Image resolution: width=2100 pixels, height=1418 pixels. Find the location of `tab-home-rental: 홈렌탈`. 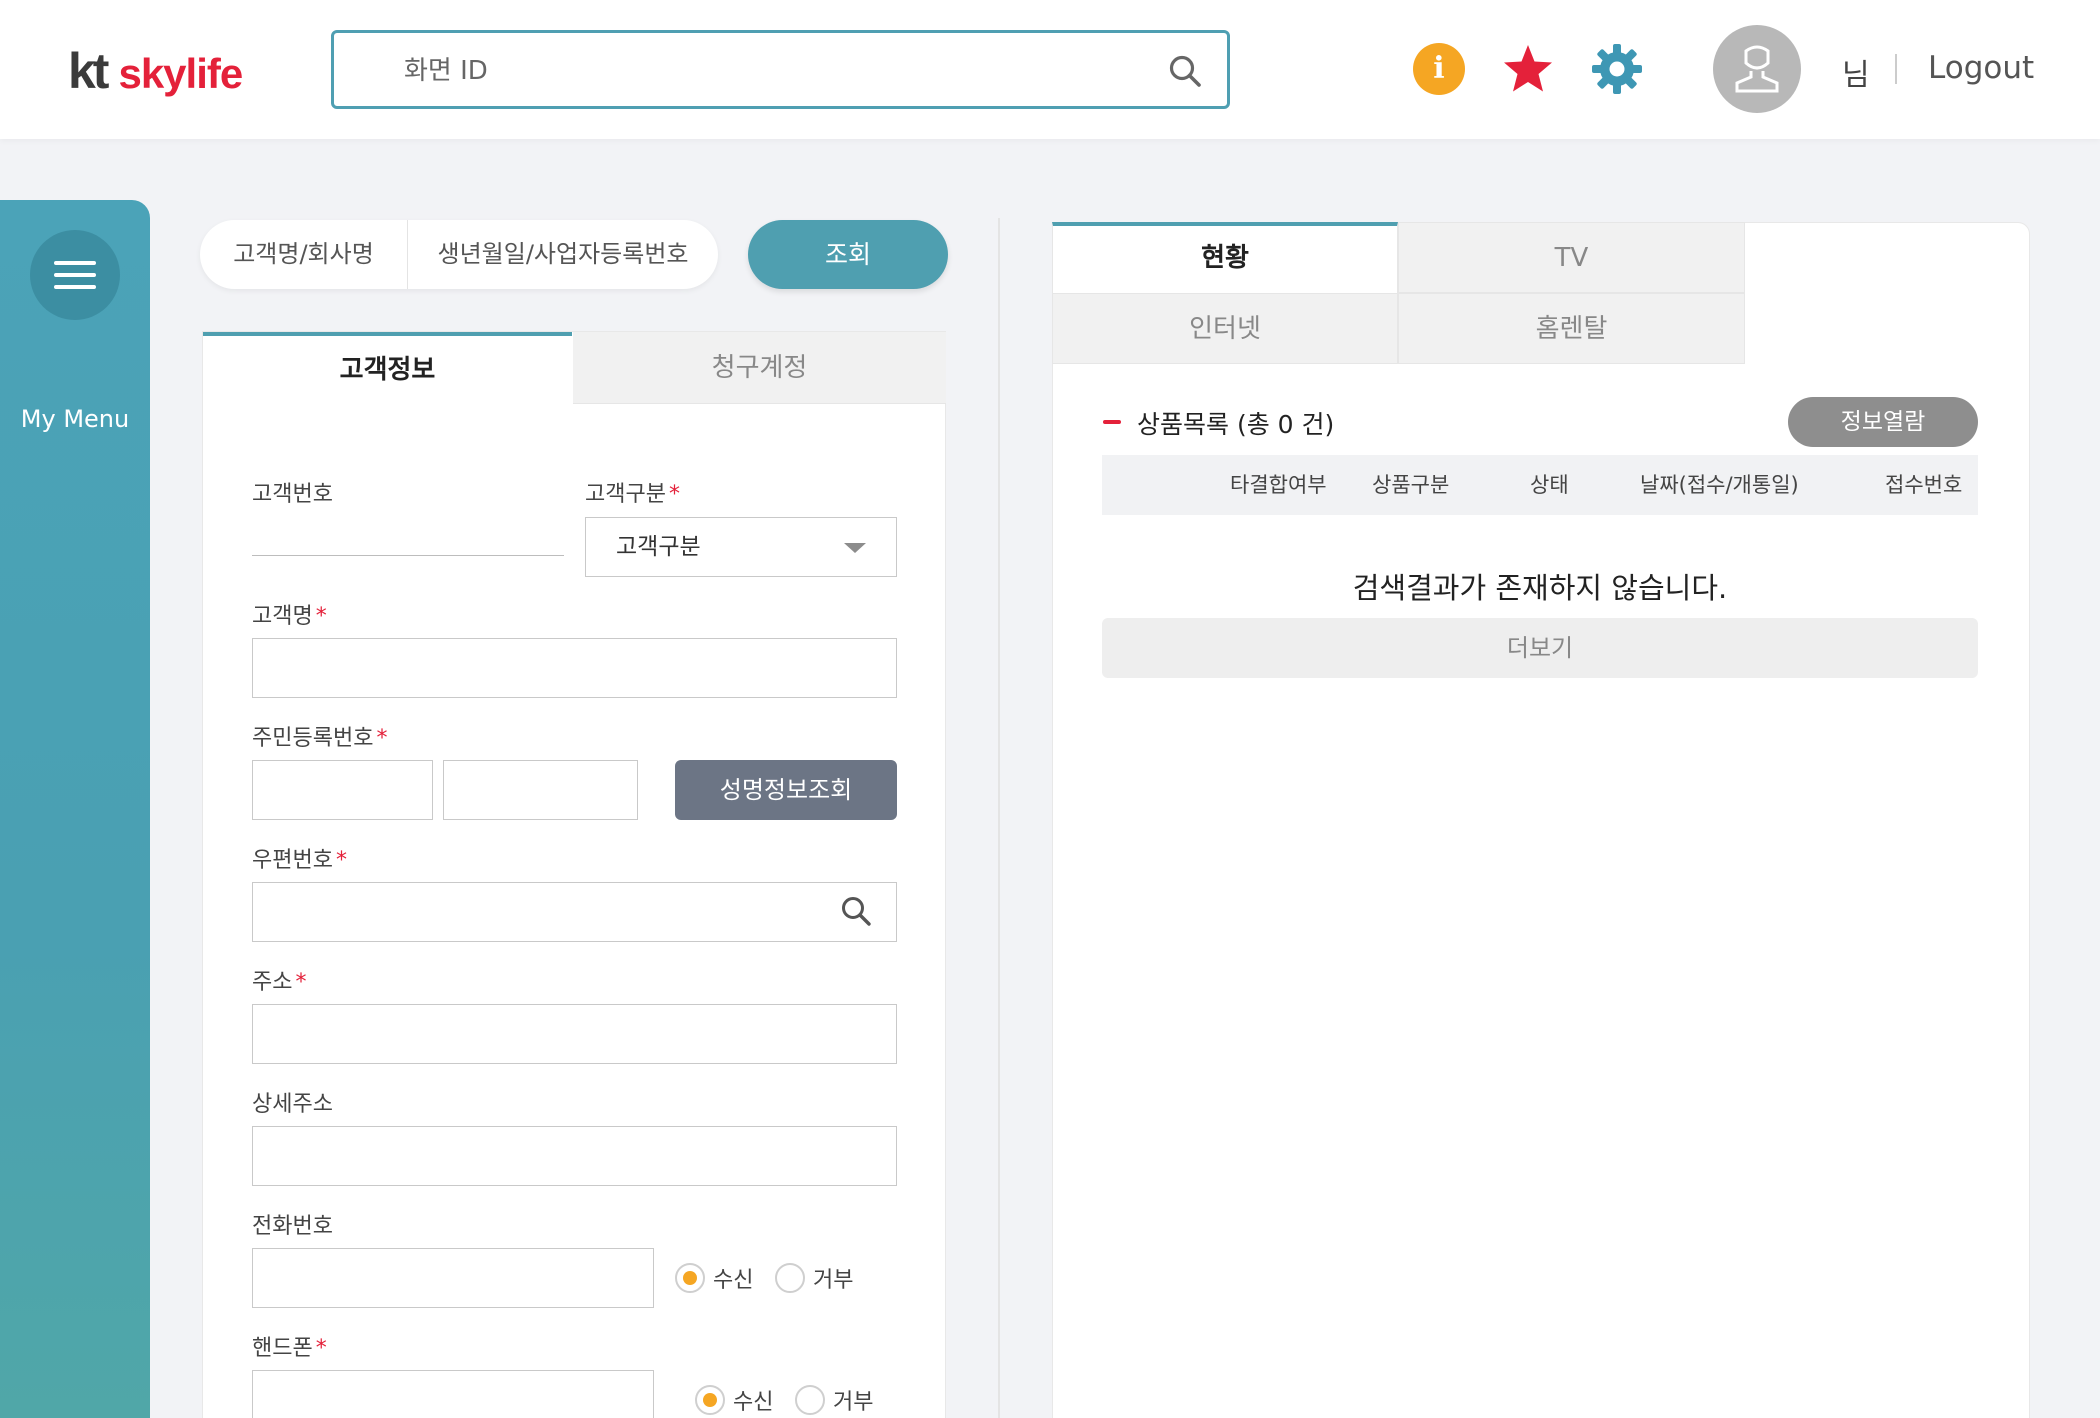

tab-home-rental: 홈렌탈 is located at coordinates (1571, 328).